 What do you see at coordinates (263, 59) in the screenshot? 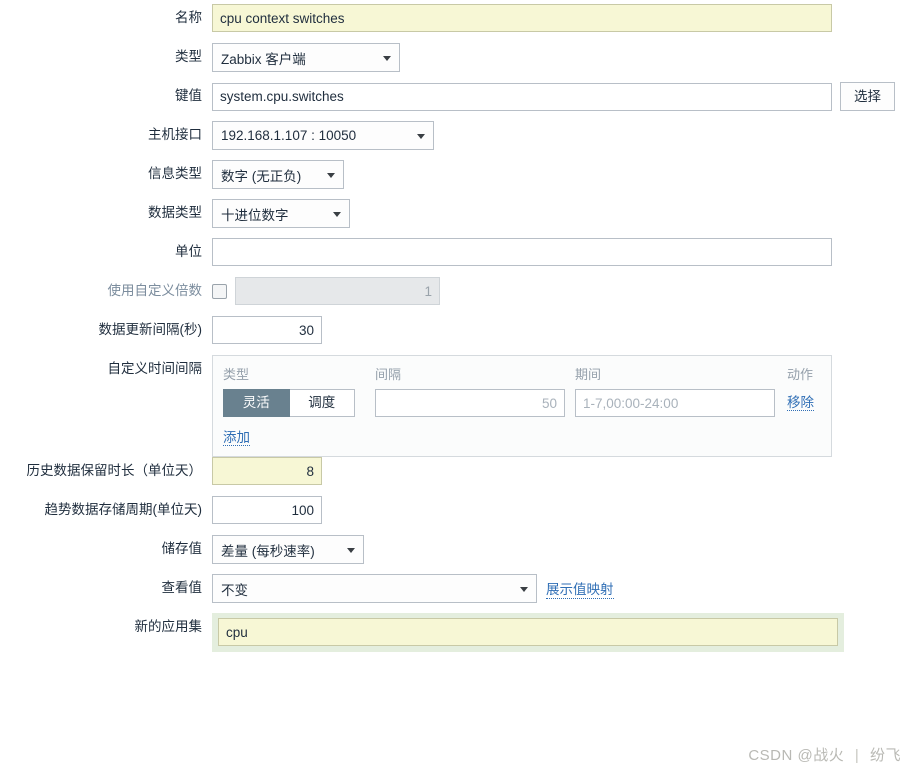
I see `type-select-value: Zabbix 客户端` at bounding box center [263, 59].